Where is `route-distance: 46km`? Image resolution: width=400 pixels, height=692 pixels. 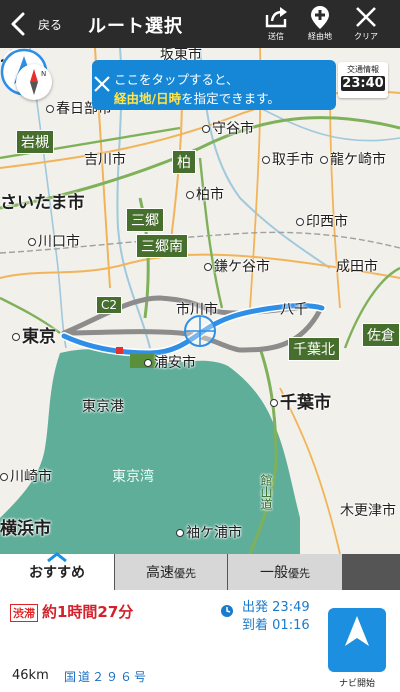
route-distance: 46km is located at coordinates (30, 675).